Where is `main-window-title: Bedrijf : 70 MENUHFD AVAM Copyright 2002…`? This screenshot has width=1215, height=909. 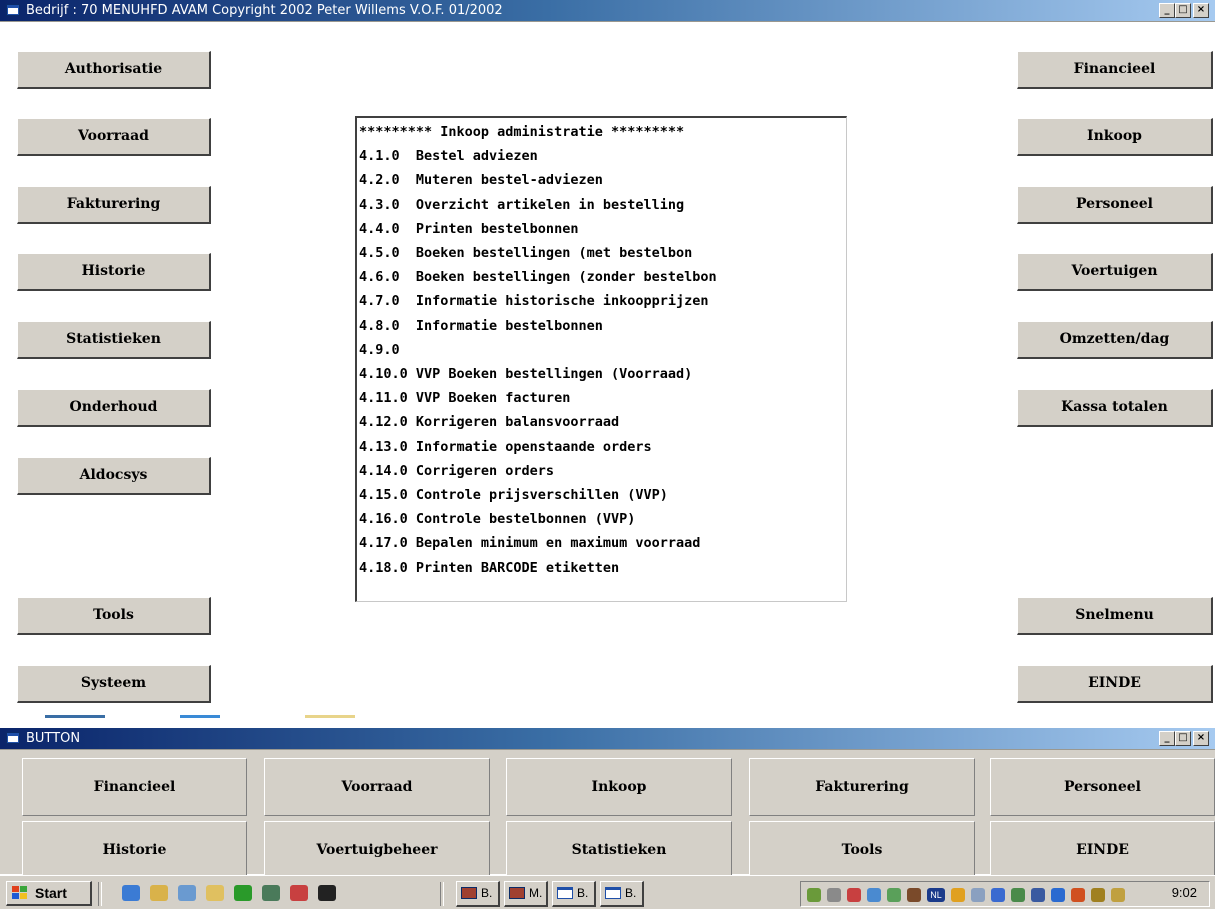
main-window-title: Bedrijf : 70 MENUHFD AVAM Copyright 2002… is located at coordinates (264, 10).